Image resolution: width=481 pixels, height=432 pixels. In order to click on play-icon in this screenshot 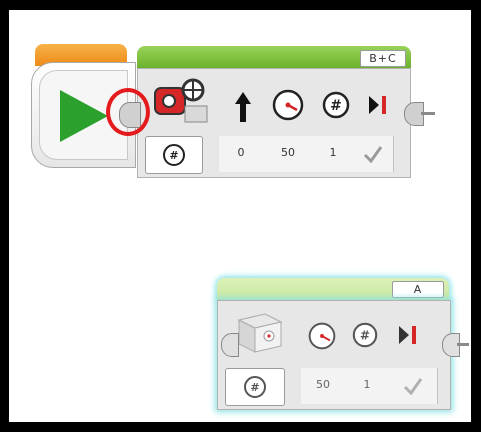, I will do `click(82, 116)`.